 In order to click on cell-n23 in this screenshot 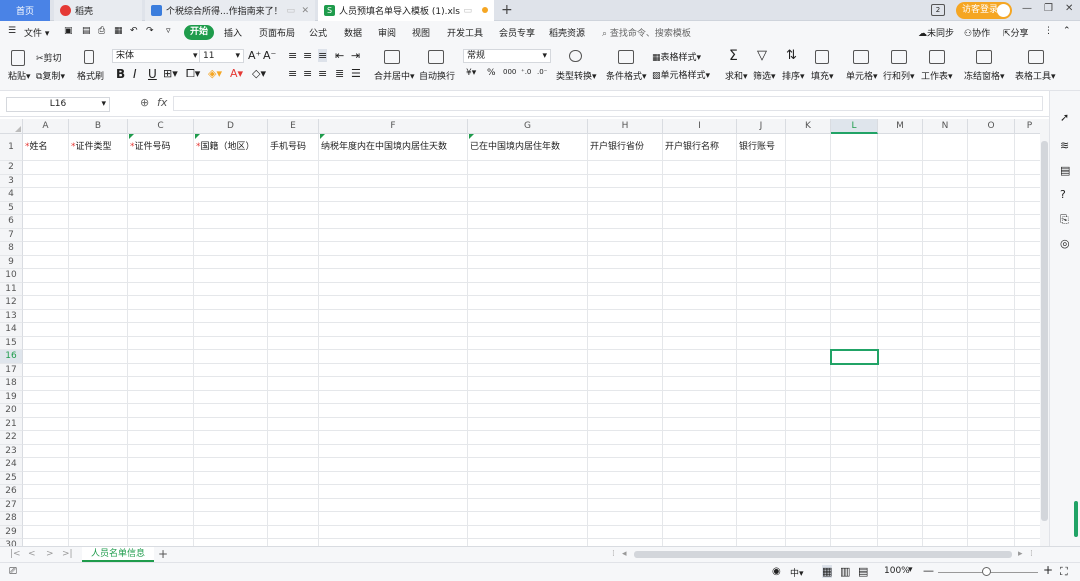, I will do `click(945, 451)`.